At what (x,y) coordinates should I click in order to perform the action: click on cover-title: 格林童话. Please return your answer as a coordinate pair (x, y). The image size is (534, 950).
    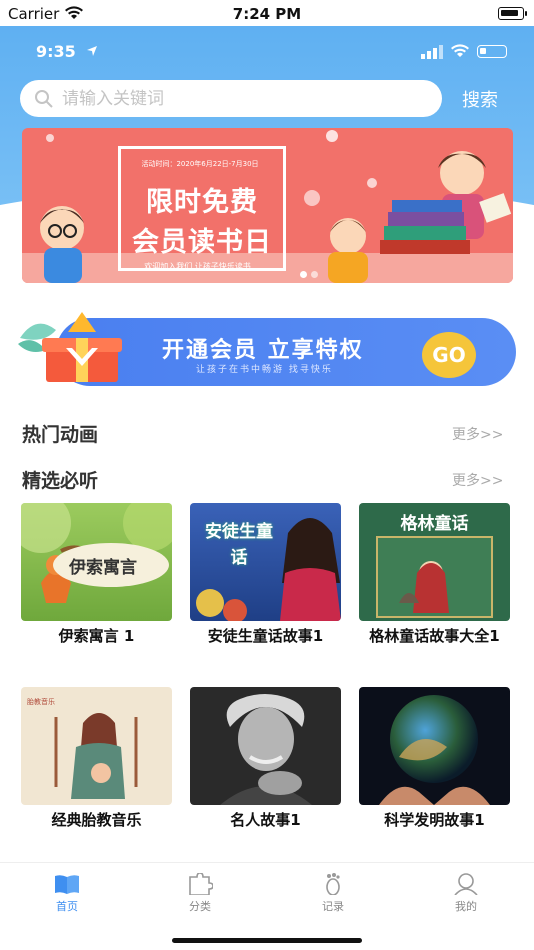
    Looking at the image, I should click on (434, 524).